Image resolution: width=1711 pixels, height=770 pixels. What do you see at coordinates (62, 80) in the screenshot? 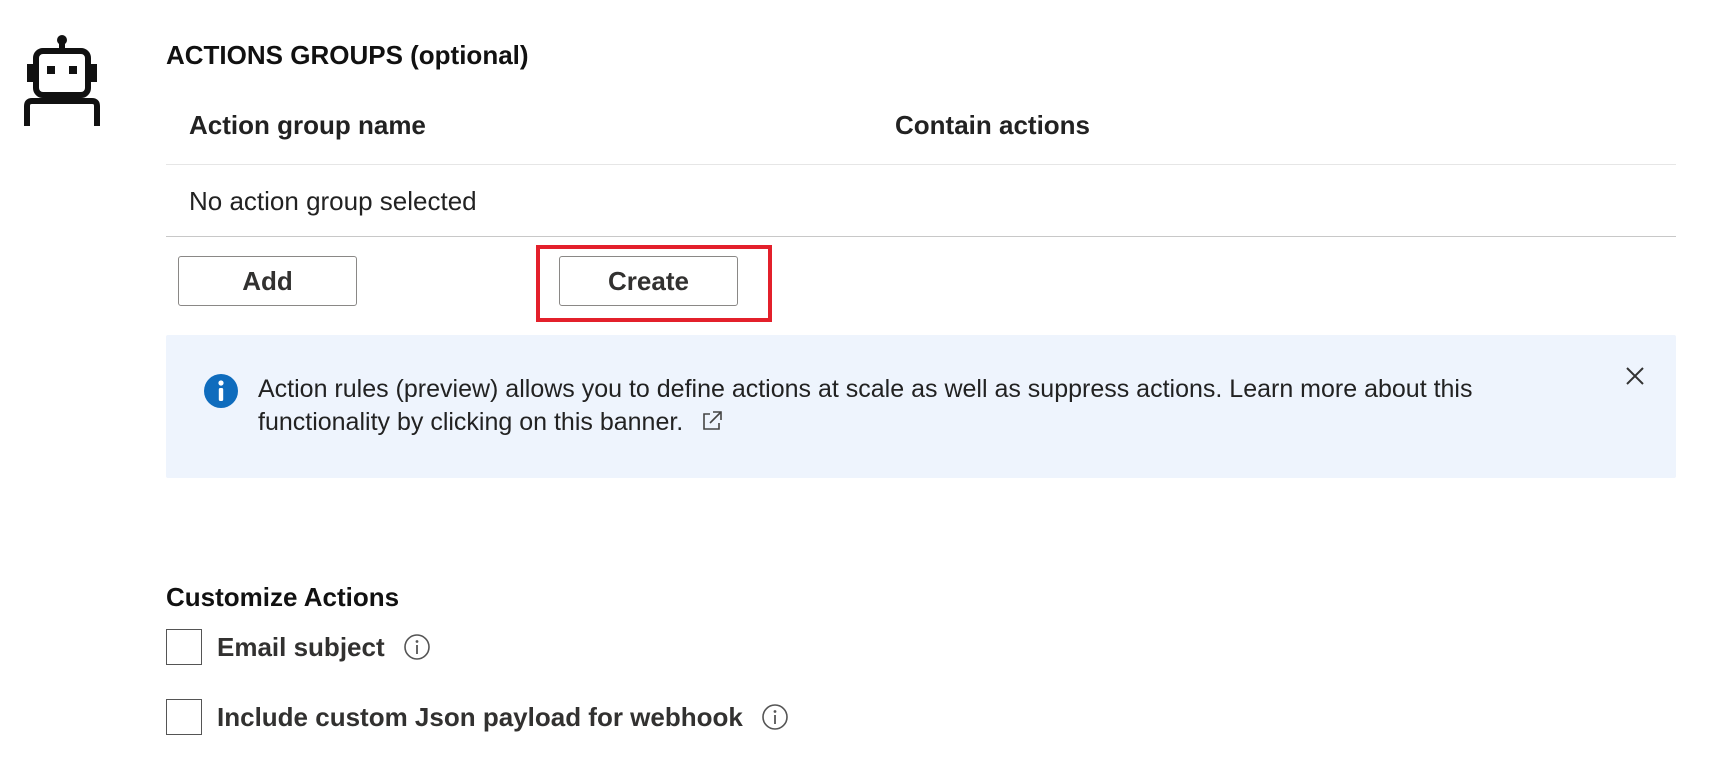
I see `robot-icon` at bounding box center [62, 80].